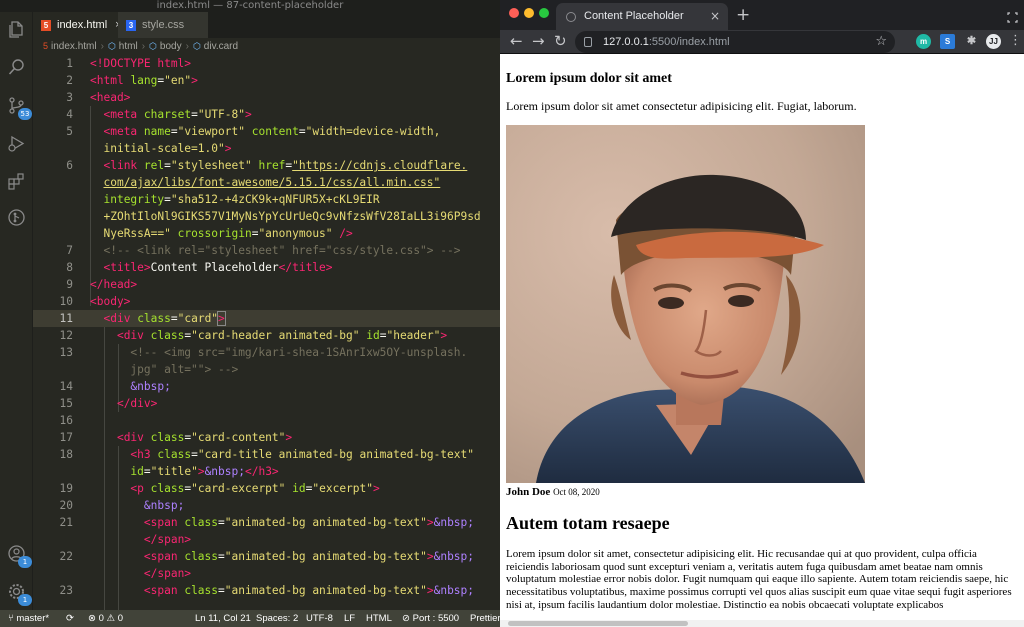 The width and height of the screenshot is (1024, 627). What do you see at coordinates (529, 13) in the screenshot?
I see `minimize-window-button` at bounding box center [529, 13].